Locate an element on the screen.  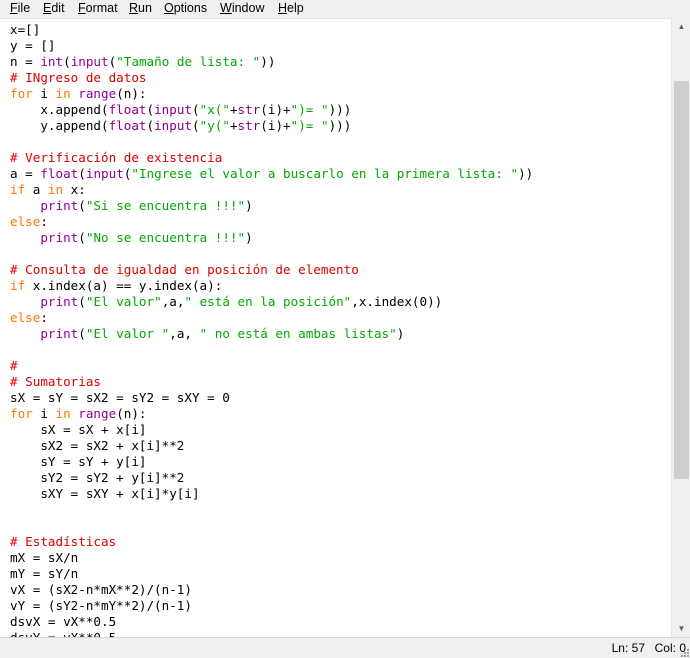
code-line: sXY = sXY + x[i]*y[i] is located at coordinates (271, 494).